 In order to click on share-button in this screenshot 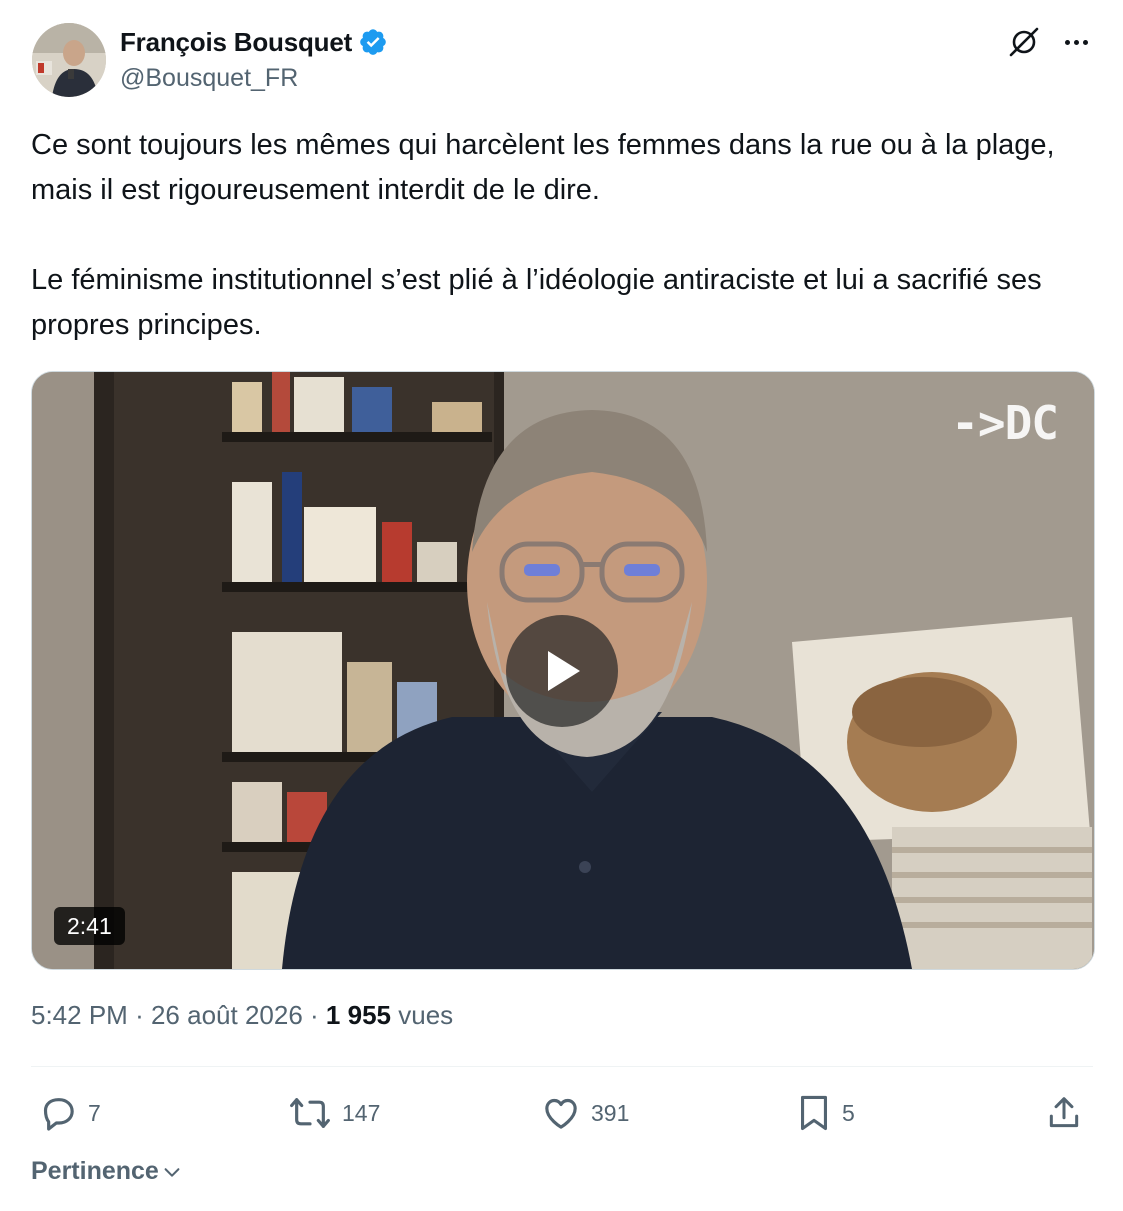, I will do `click(1064, 1113)`.